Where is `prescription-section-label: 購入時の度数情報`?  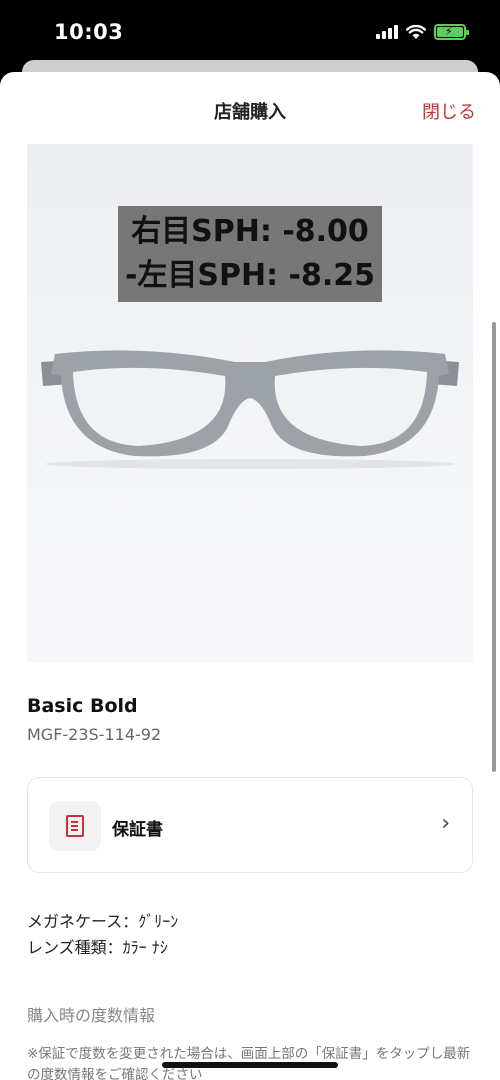
prescription-section-label: 購入時の度数情報 is located at coordinates (91, 1015).